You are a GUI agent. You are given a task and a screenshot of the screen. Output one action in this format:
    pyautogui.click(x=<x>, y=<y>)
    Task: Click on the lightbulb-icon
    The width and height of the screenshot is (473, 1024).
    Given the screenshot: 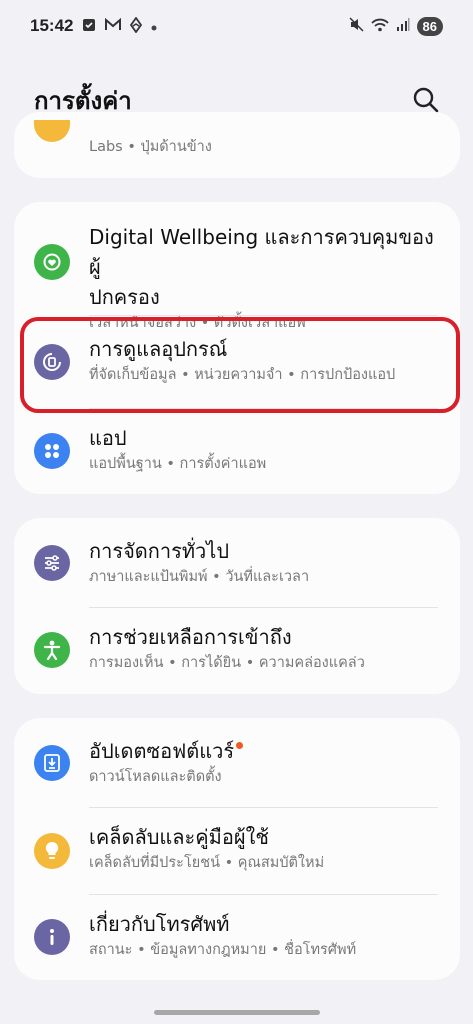 What is the action you would take?
    pyautogui.click(x=52, y=851)
    